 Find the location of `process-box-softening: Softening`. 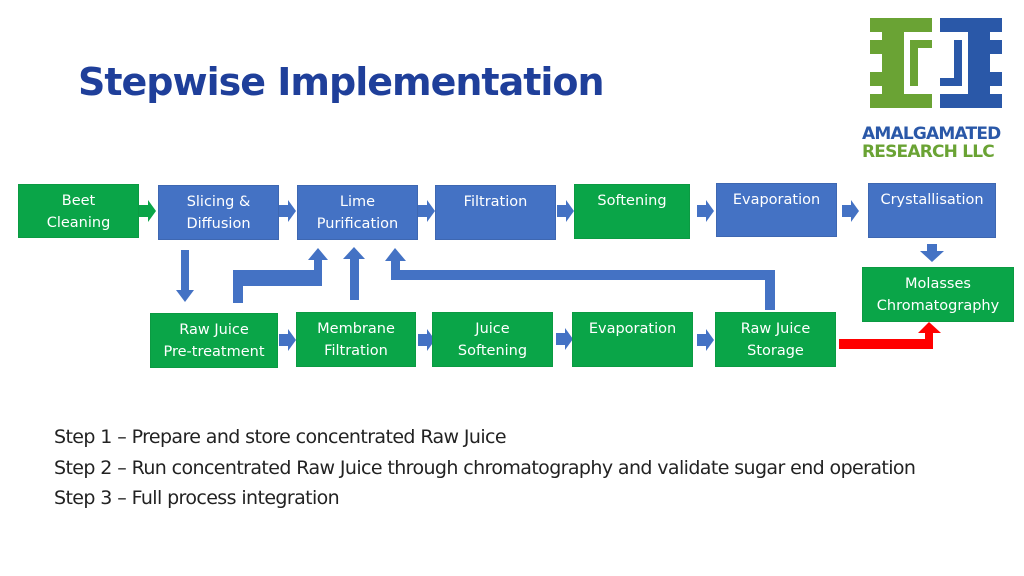

process-box-softening: Softening is located at coordinates (632, 211).